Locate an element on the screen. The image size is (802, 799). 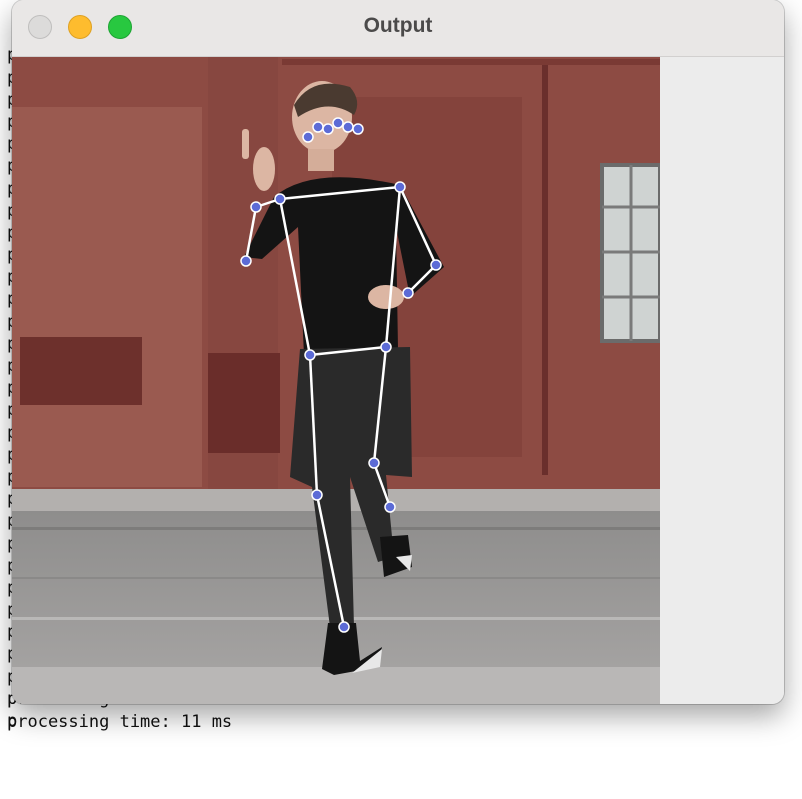
window-titlebar: Output is located at coordinates (398, 28).